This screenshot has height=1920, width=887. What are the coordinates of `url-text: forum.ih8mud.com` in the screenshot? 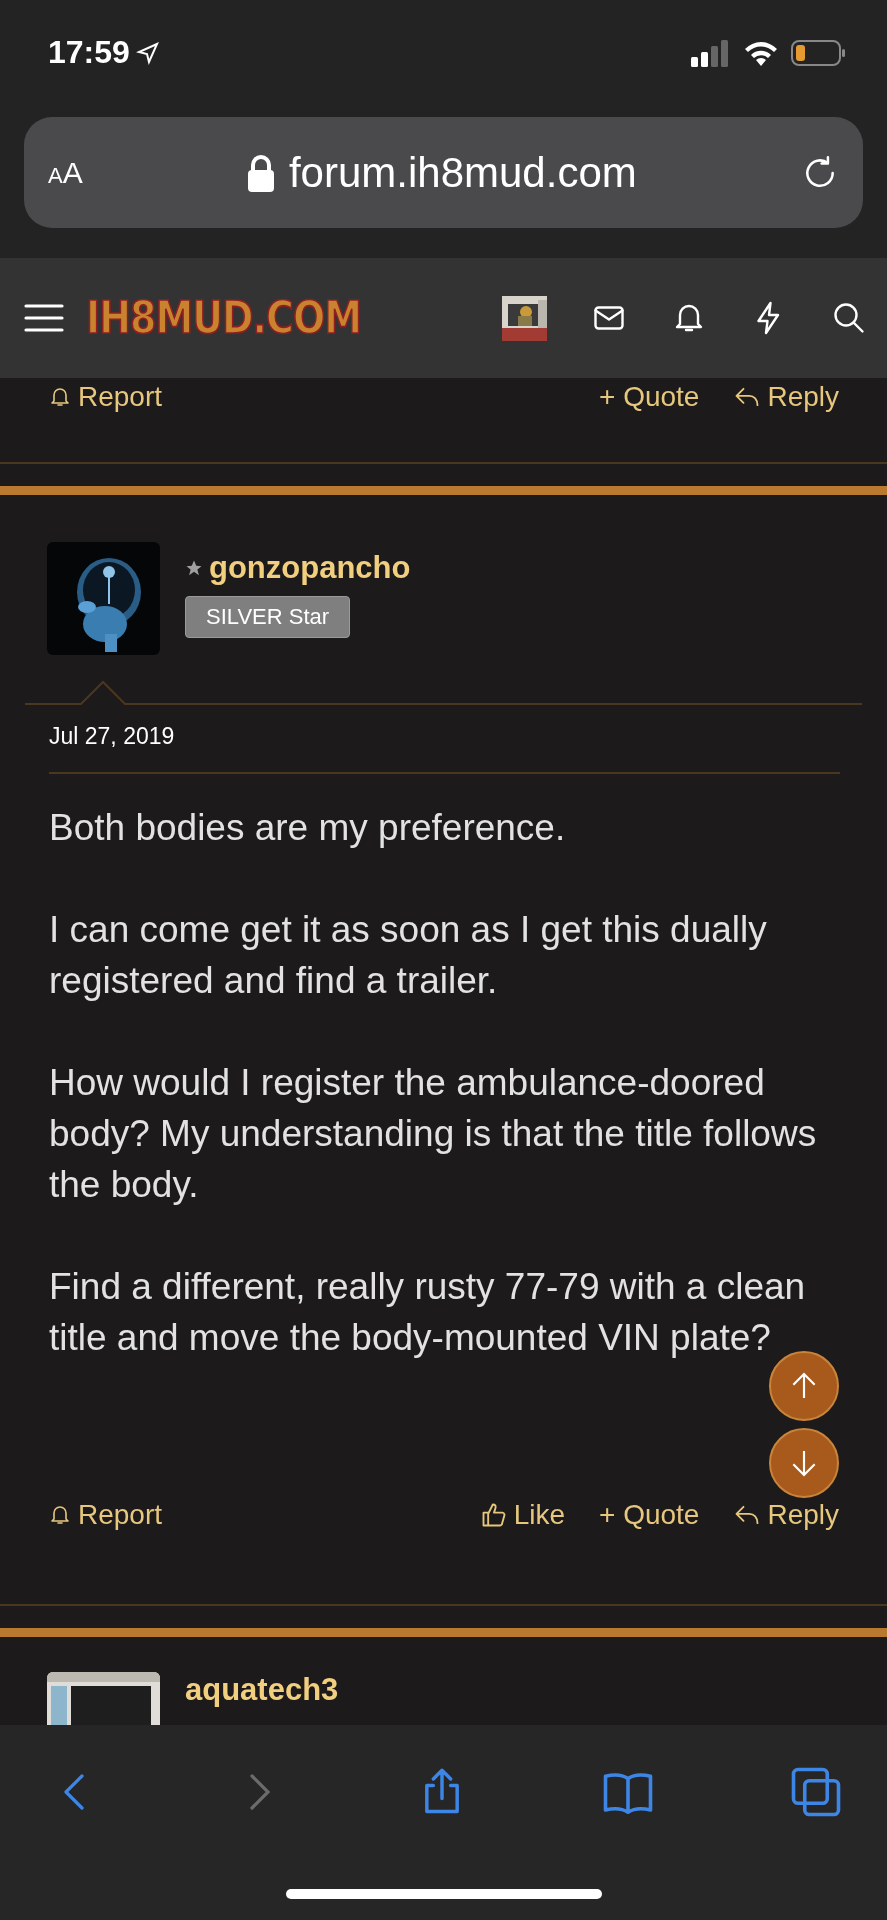 It's located at (462, 172).